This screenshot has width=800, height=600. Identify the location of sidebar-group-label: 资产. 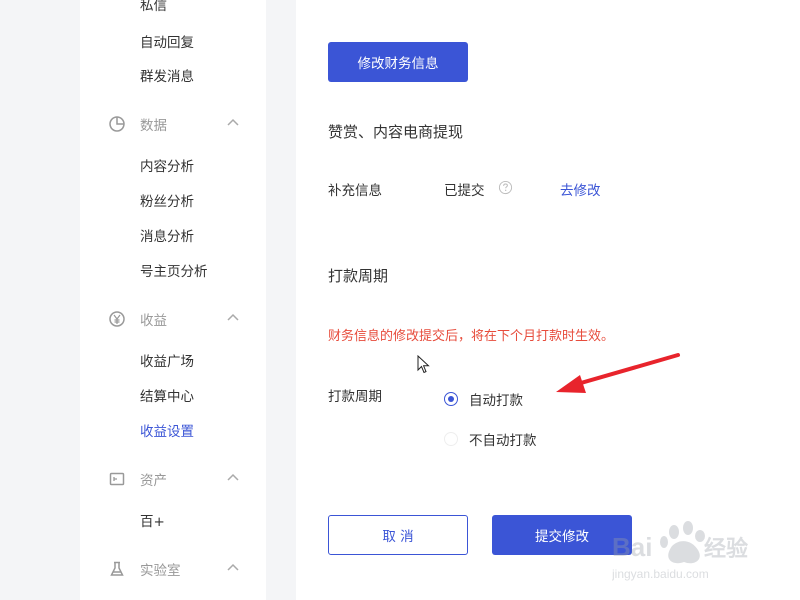
(153, 481).